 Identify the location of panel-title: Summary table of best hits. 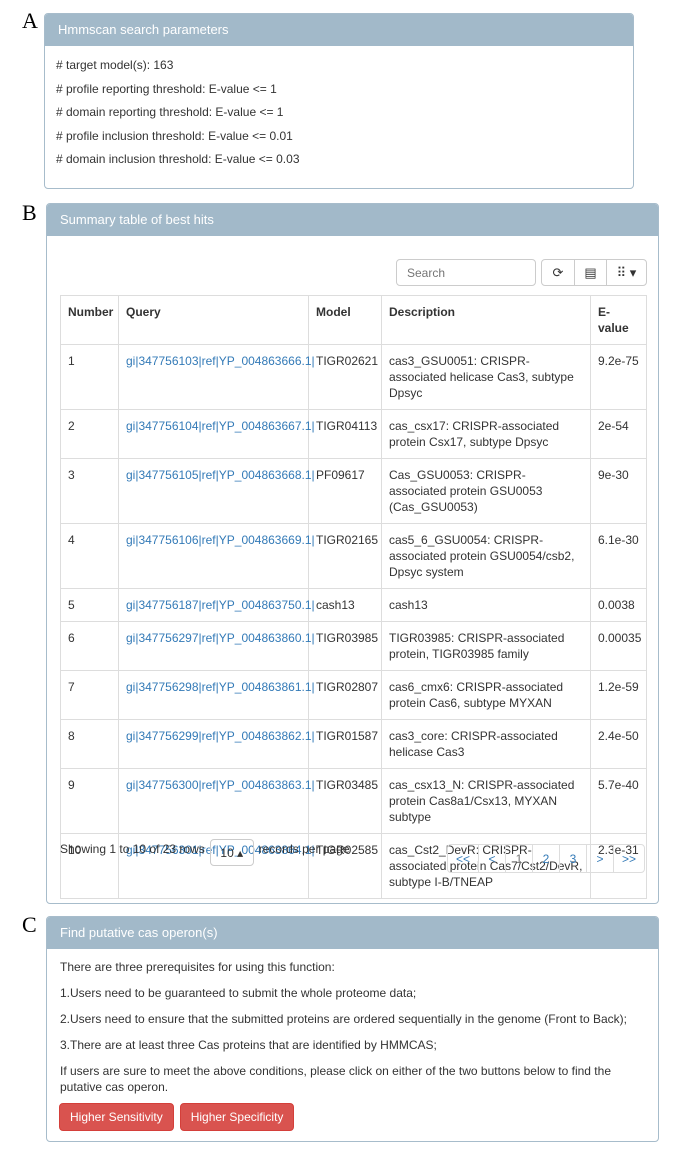
(352, 220).